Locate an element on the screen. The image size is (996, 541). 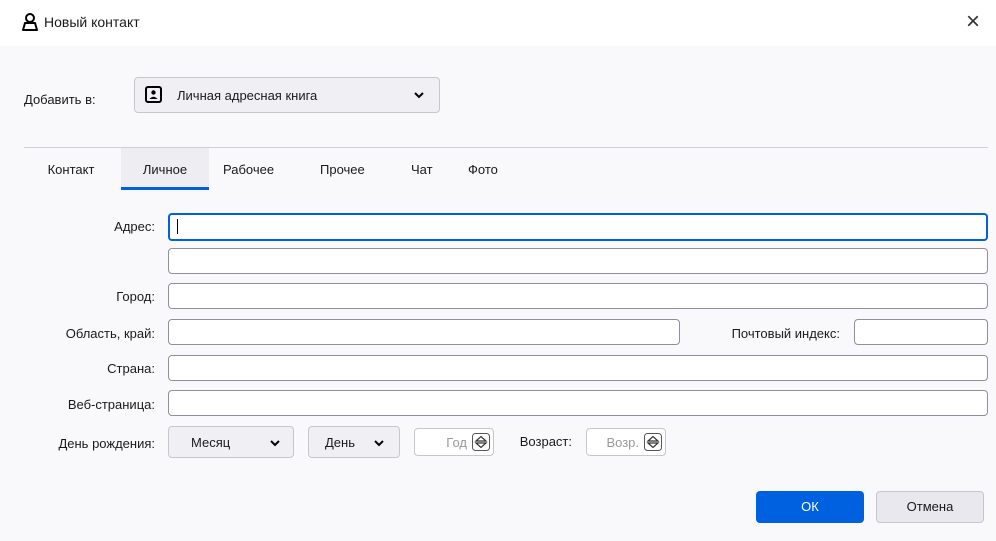
tab-contact: Контакт is located at coordinates (71, 169).